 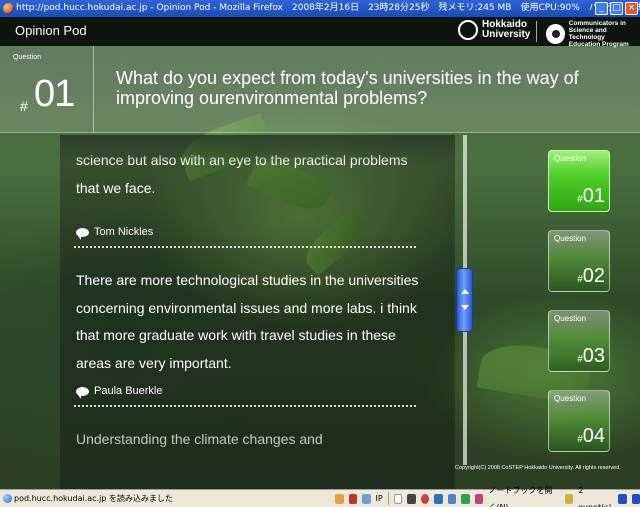 What do you see at coordinates (569, 498) in the screenshot?
I see `notebook-icon` at bounding box center [569, 498].